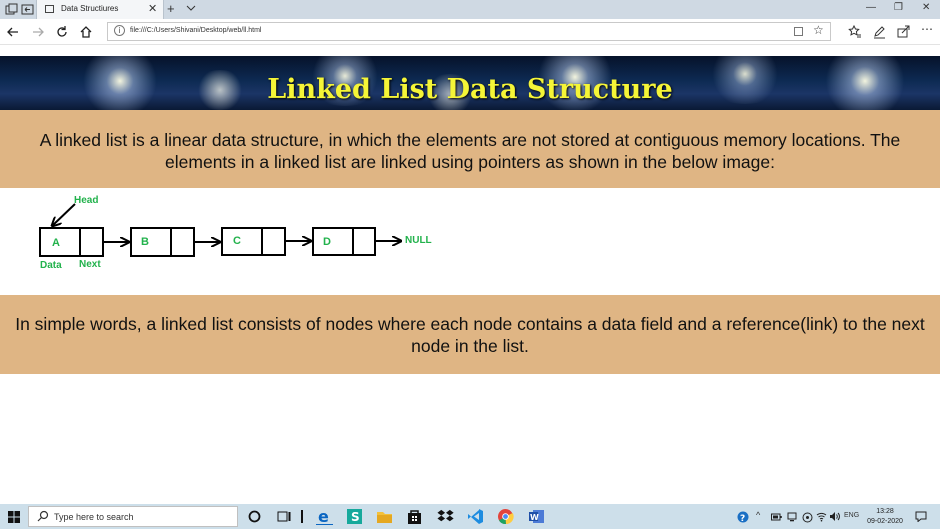  Describe the element at coordinates (14, 517) in the screenshot. I see `windows-start-icon` at that location.